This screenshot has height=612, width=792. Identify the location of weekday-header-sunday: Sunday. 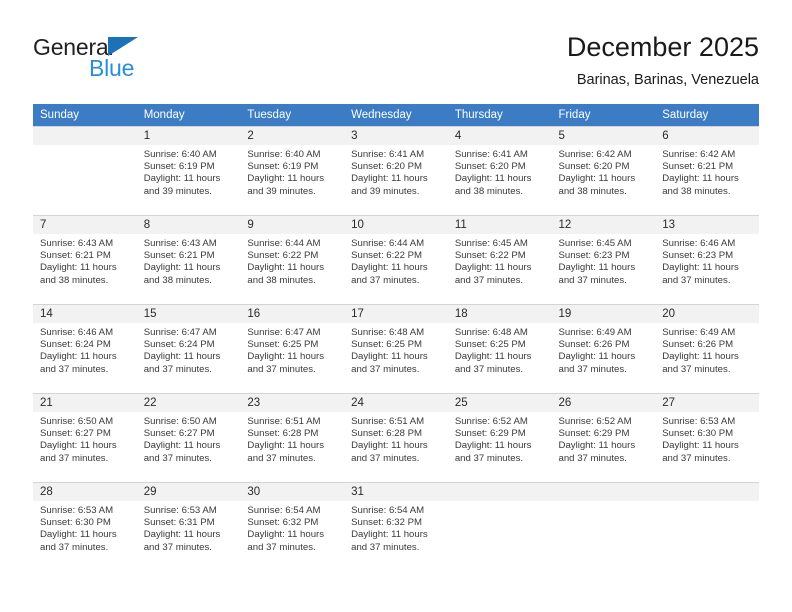
(85, 115).